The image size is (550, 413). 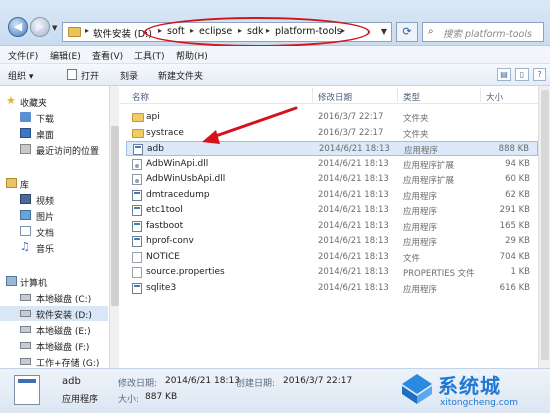 What do you see at coordinates (90, 75) in the screenshot?
I see `open-button: 打开` at bounding box center [90, 75].